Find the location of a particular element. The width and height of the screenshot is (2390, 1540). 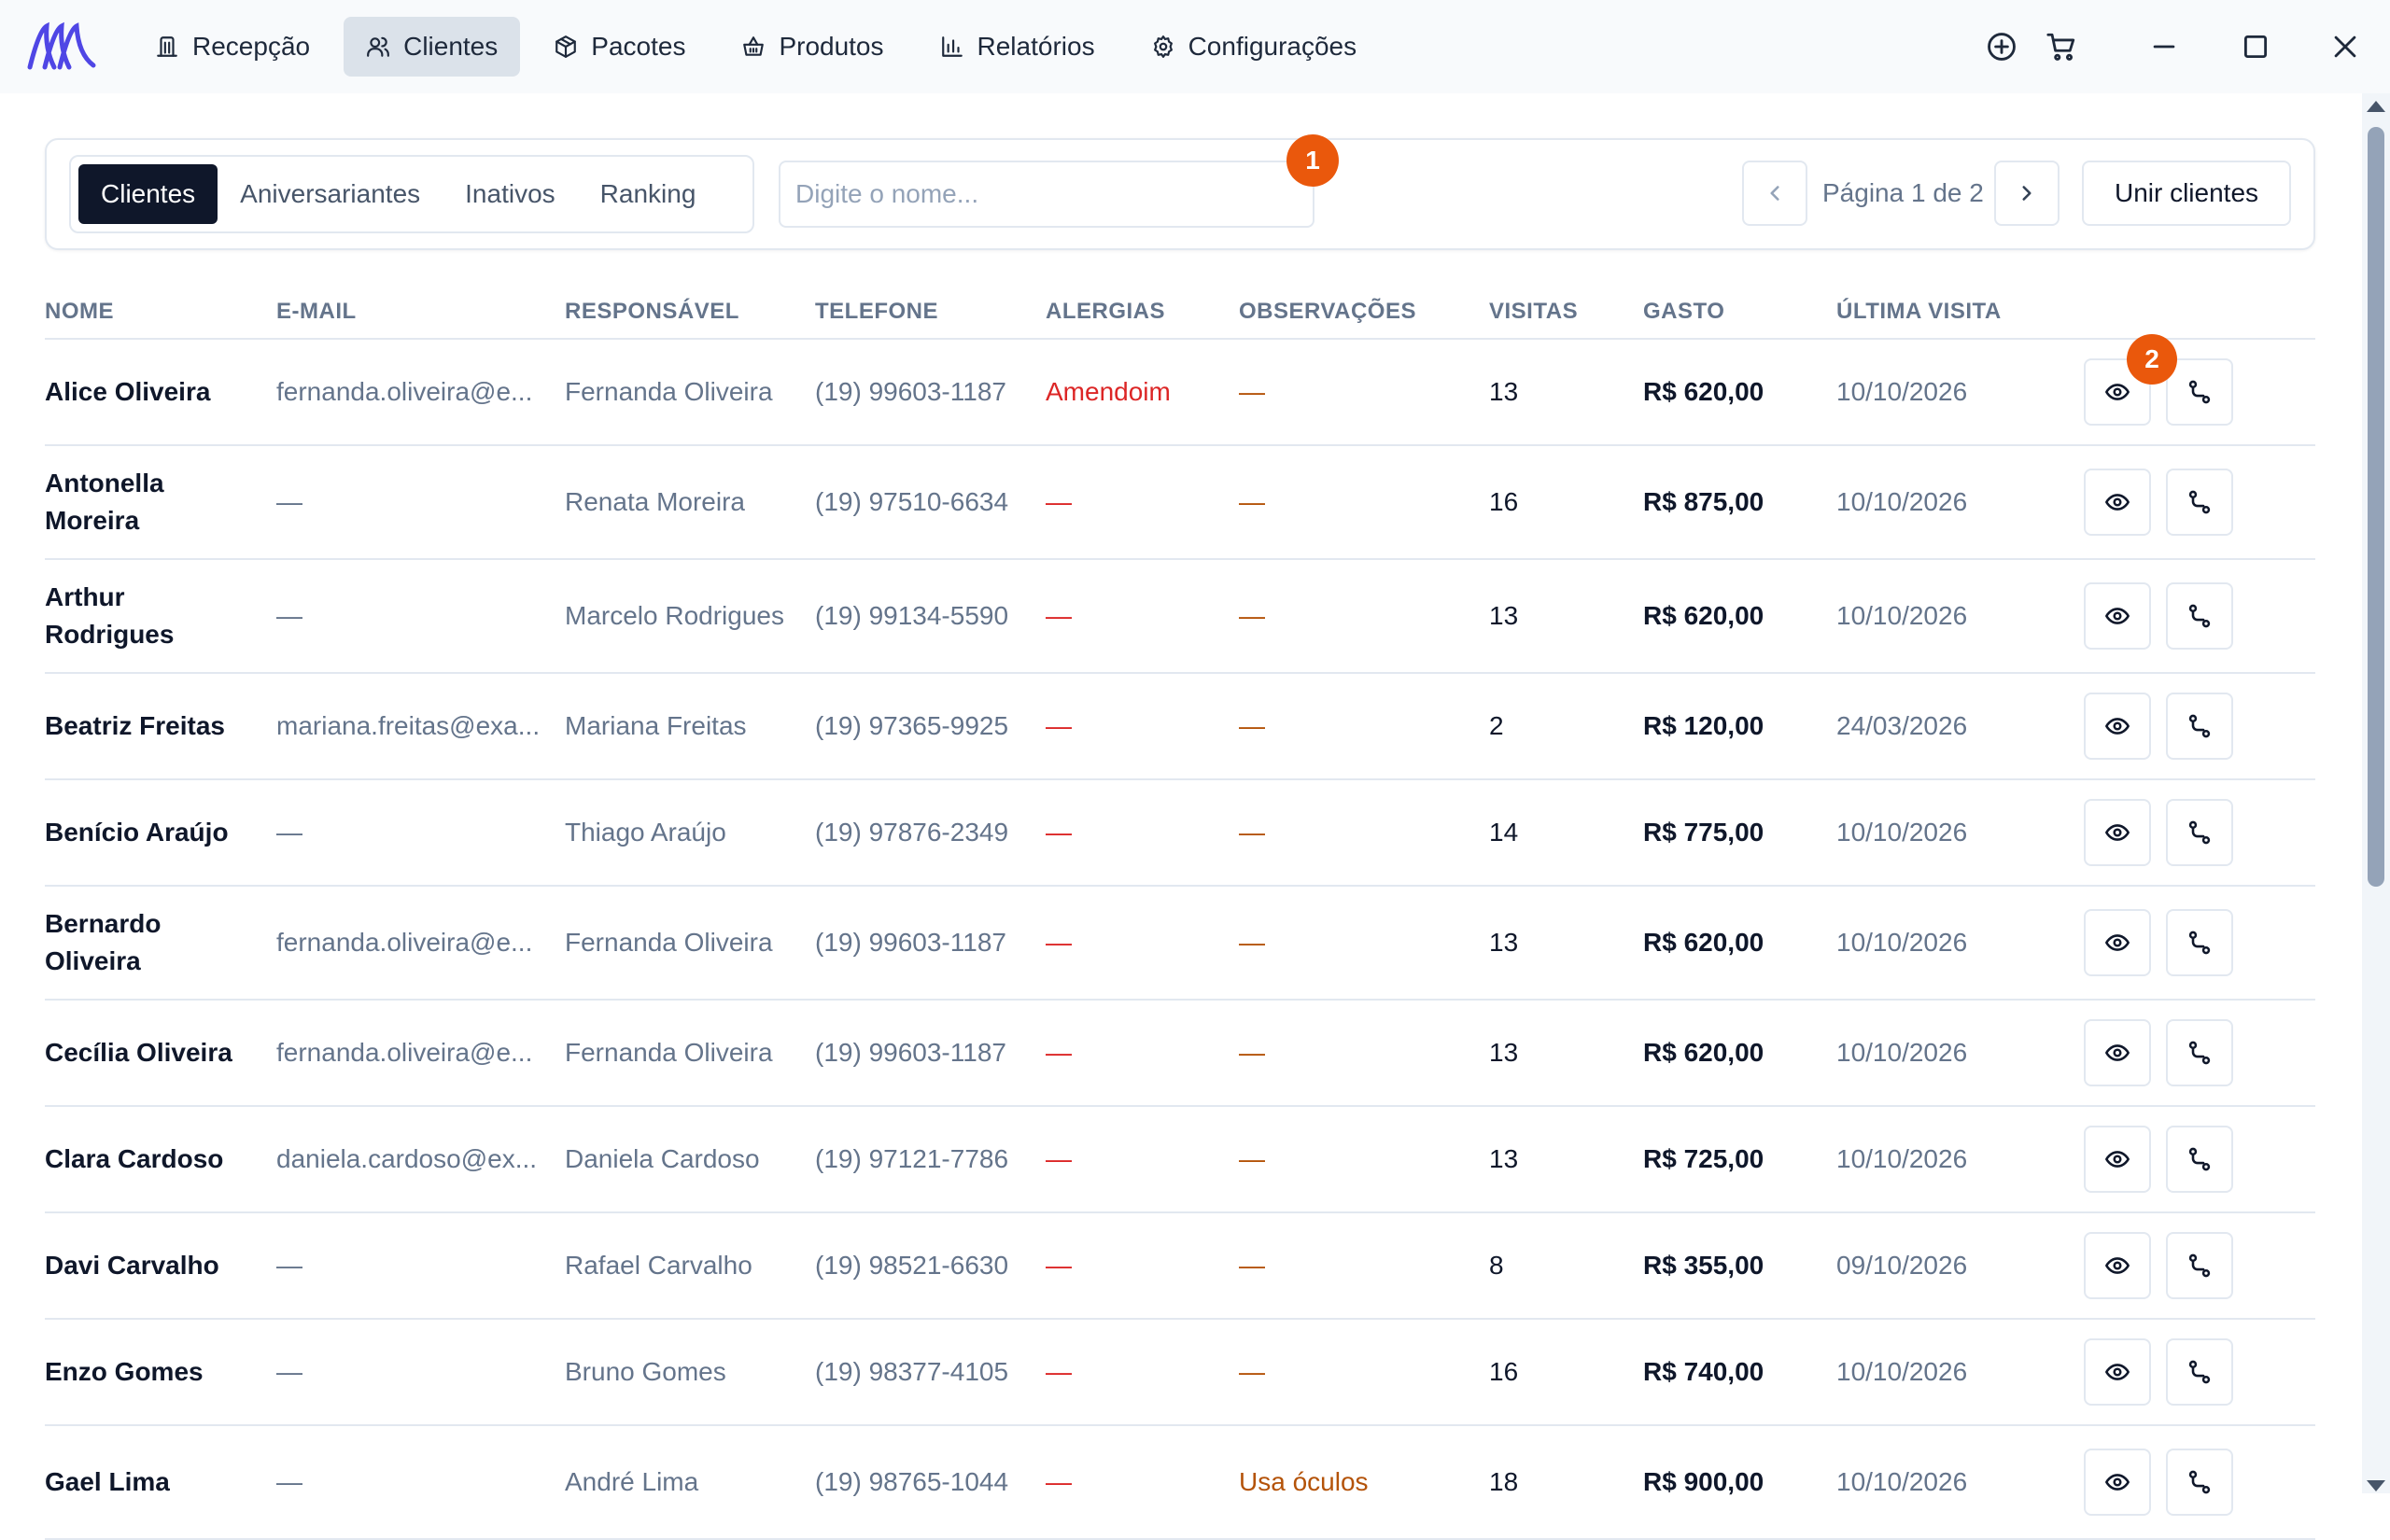

client-name-text: Beatriz Freitas is located at coordinates (135, 725).